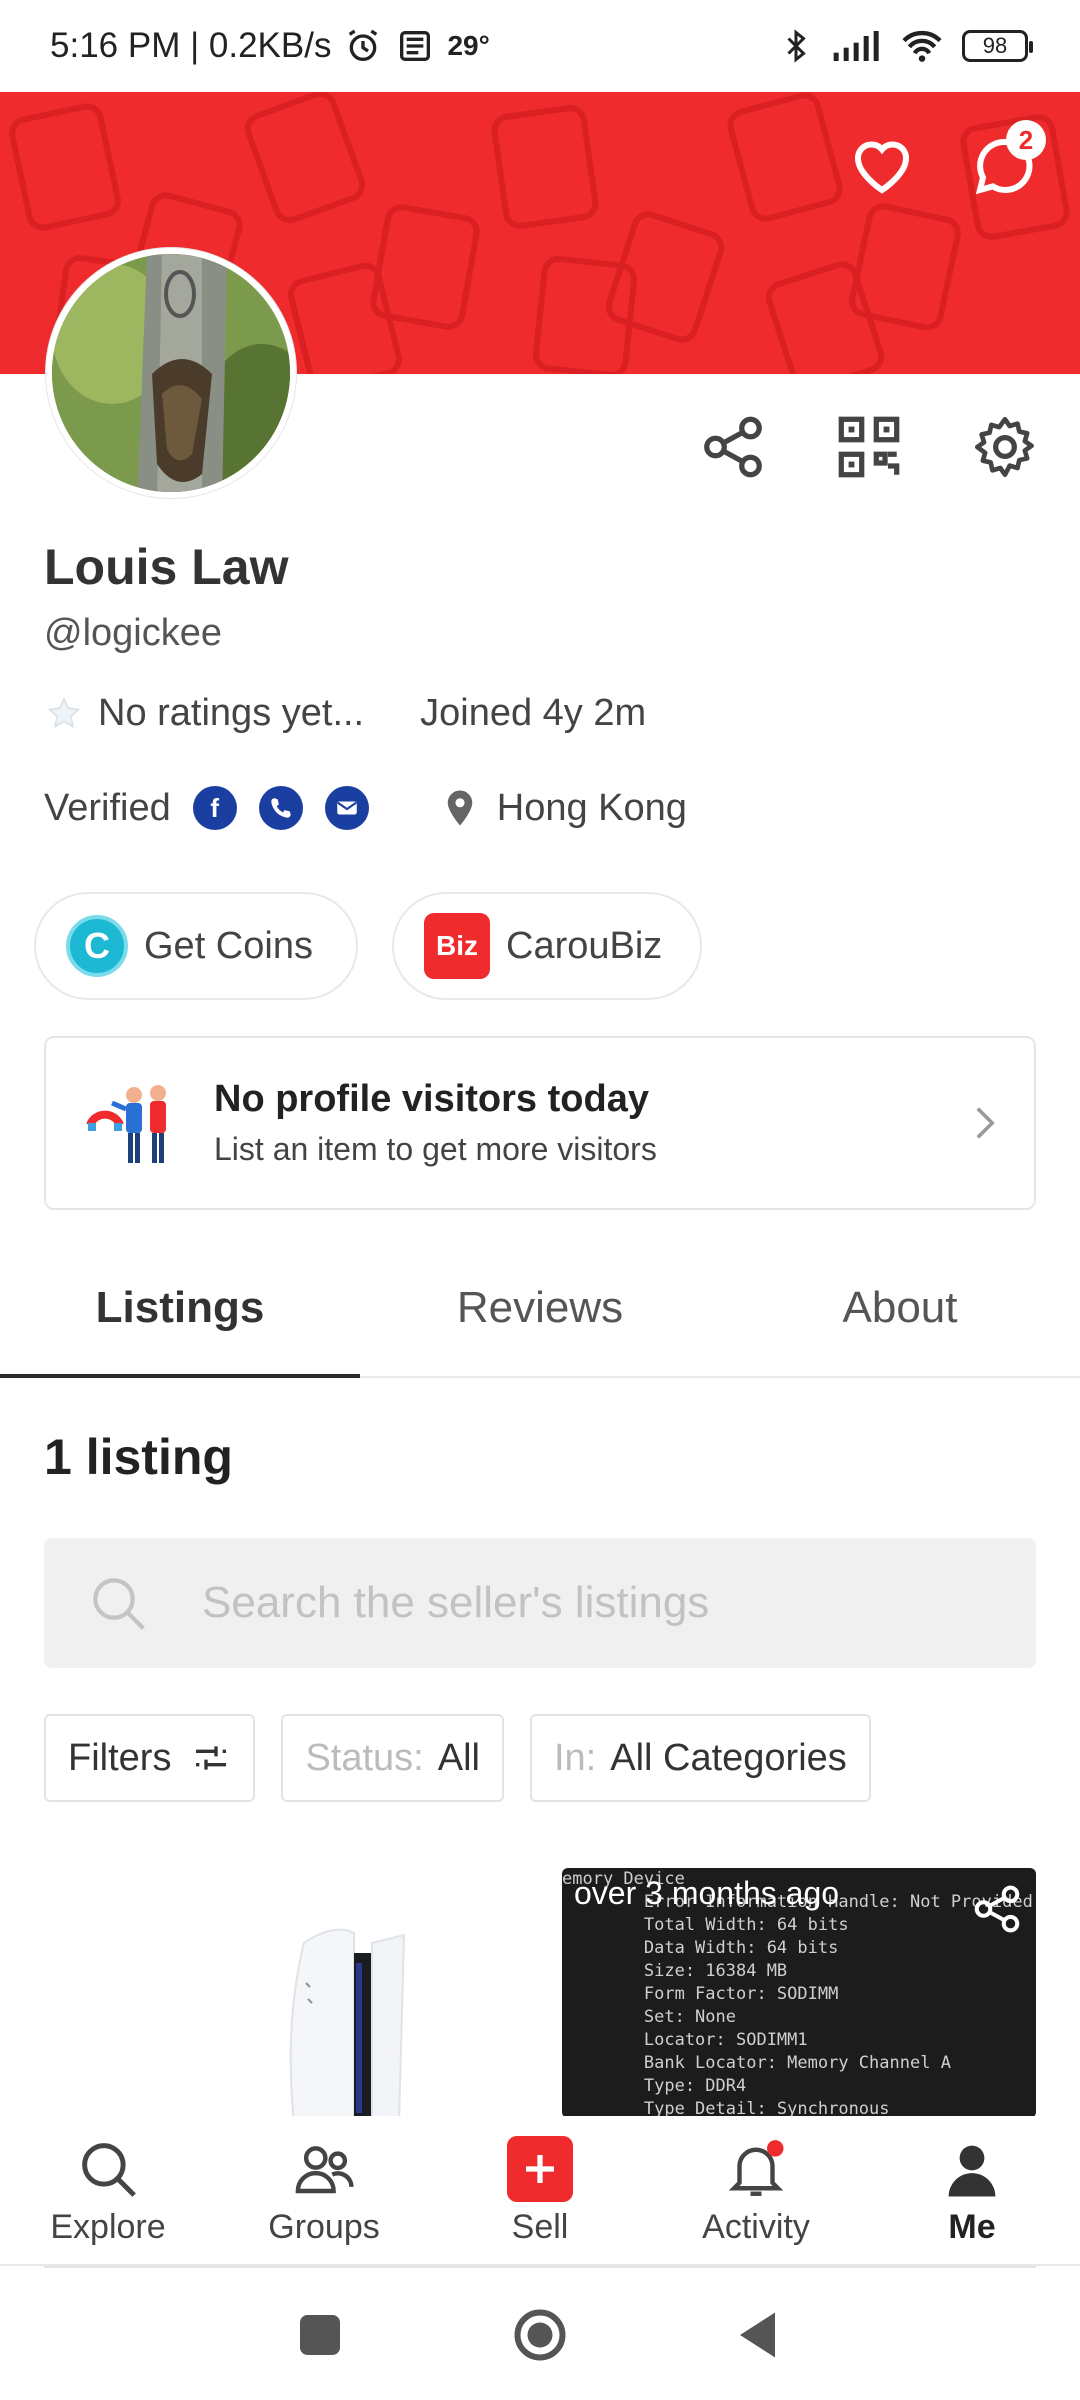 This screenshot has height=2400, width=1080. I want to click on nav-me: Me, so click(972, 2191).